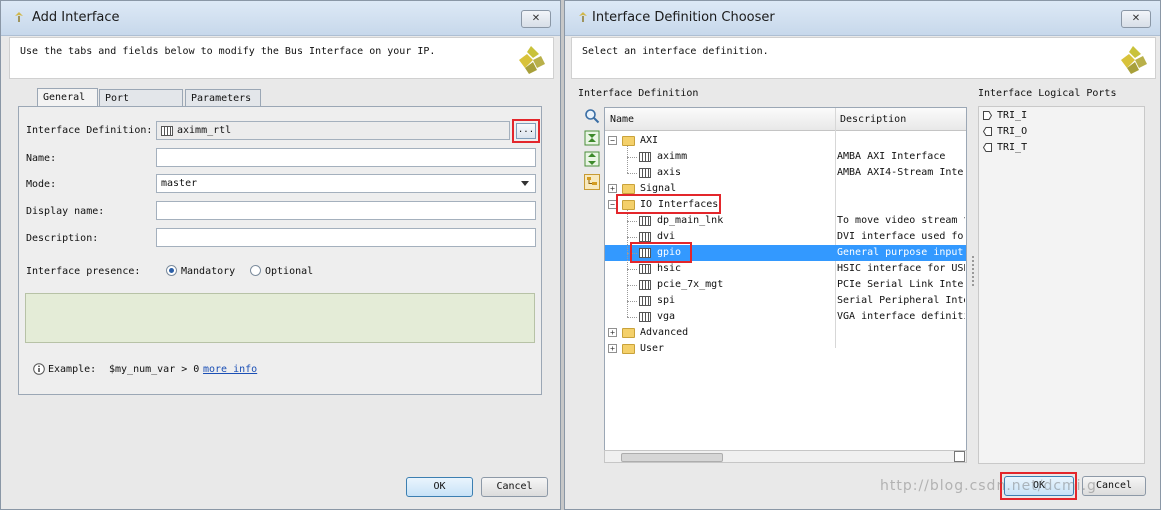 The height and width of the screenshot is (510, 1161). Describe the element at coordinates (141, 105) in the screenshot. I see `tab-port-mapping: Port Mapping` at that location.